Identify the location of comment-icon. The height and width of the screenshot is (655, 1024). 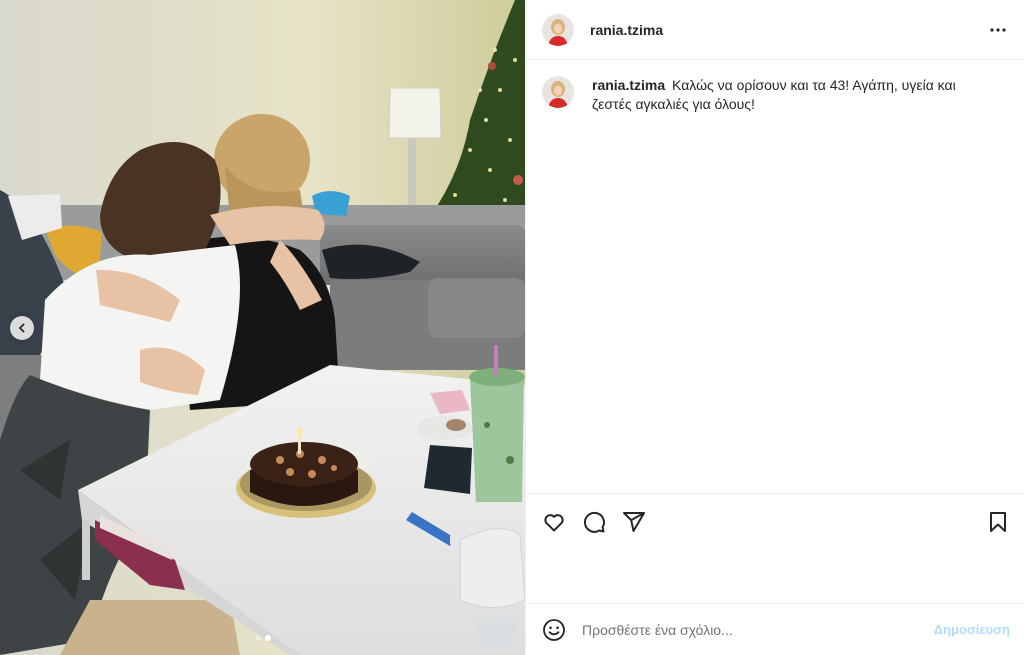
(594, 522).